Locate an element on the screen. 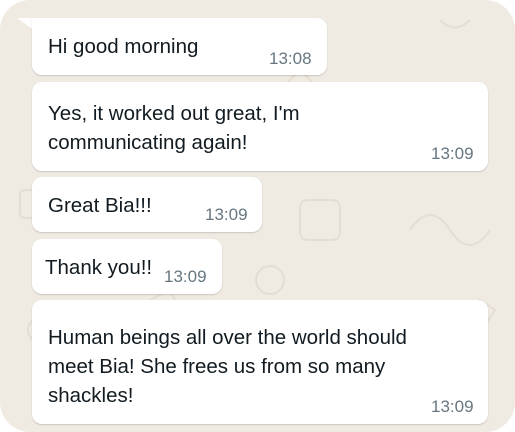 This screenshot has height=432, width=515. message-bubble: Great Bia!!! 13:09 is located at coordinates (147, 204).